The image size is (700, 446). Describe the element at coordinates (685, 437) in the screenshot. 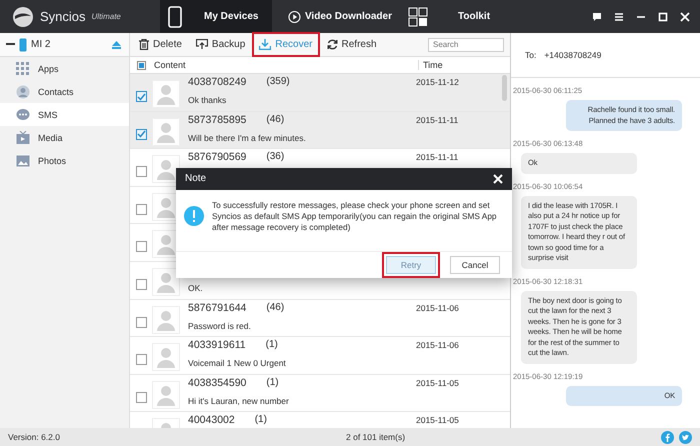

I see `bird-icon` at that location.